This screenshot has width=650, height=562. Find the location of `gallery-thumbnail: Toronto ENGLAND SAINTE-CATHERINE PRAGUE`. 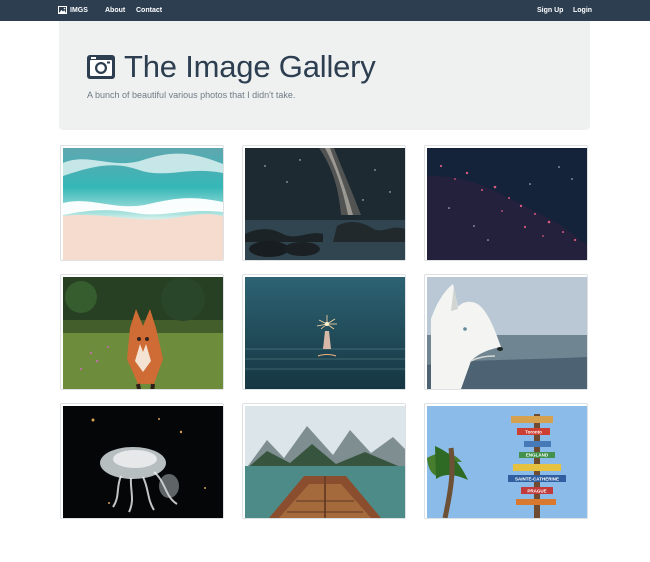

gallery-thumbnail: Toronto ENGLAND SAINTE-CATHERINE PRAGUE is located at coordinates (506, 461).